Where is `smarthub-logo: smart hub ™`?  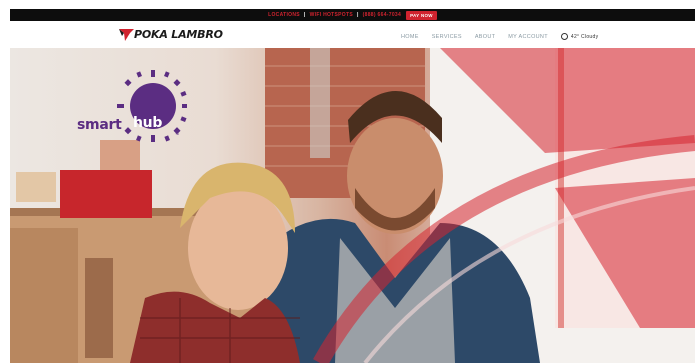 smarthub-logo: smart hub ™ is located at coordinates (132, 107).